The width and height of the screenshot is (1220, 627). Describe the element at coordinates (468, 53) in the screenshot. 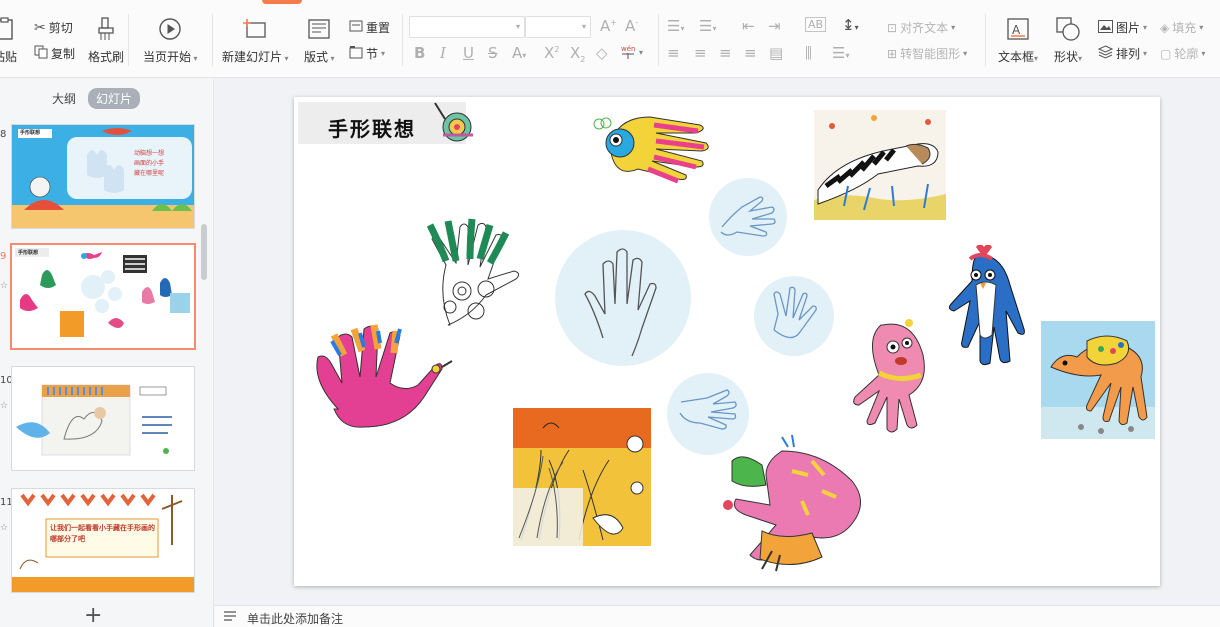

I see `underline-icon: U` at that location.